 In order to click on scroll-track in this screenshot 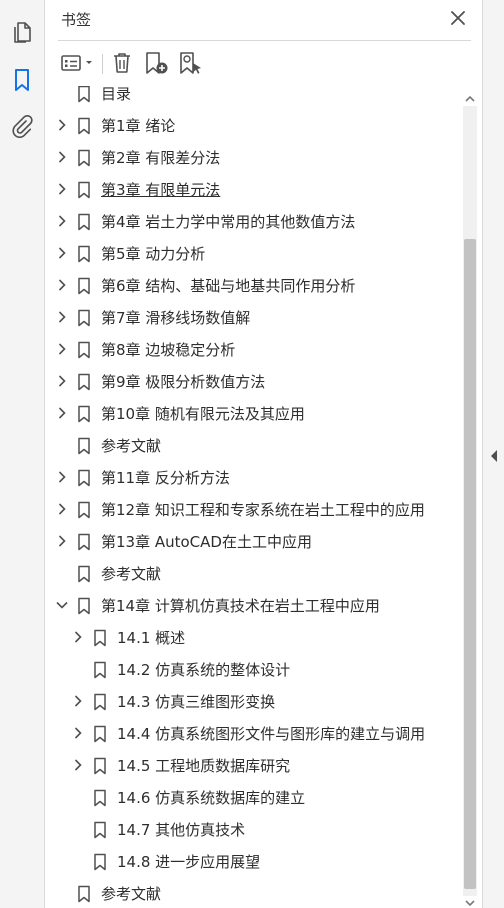, I will do `click(470, 501)`.